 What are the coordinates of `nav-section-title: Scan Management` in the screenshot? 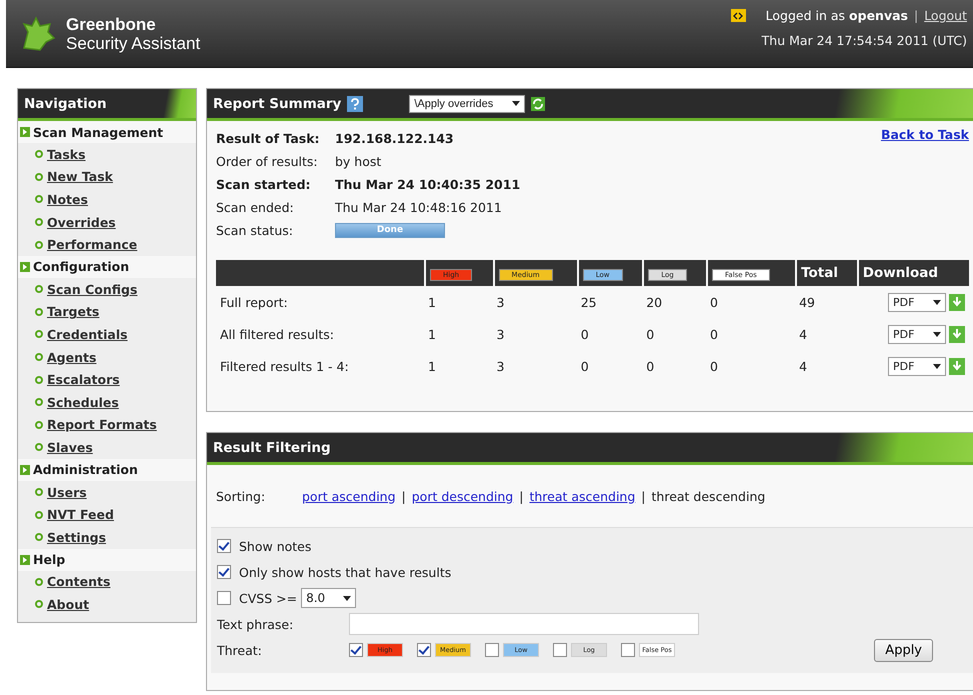 It's located at (98, 132).